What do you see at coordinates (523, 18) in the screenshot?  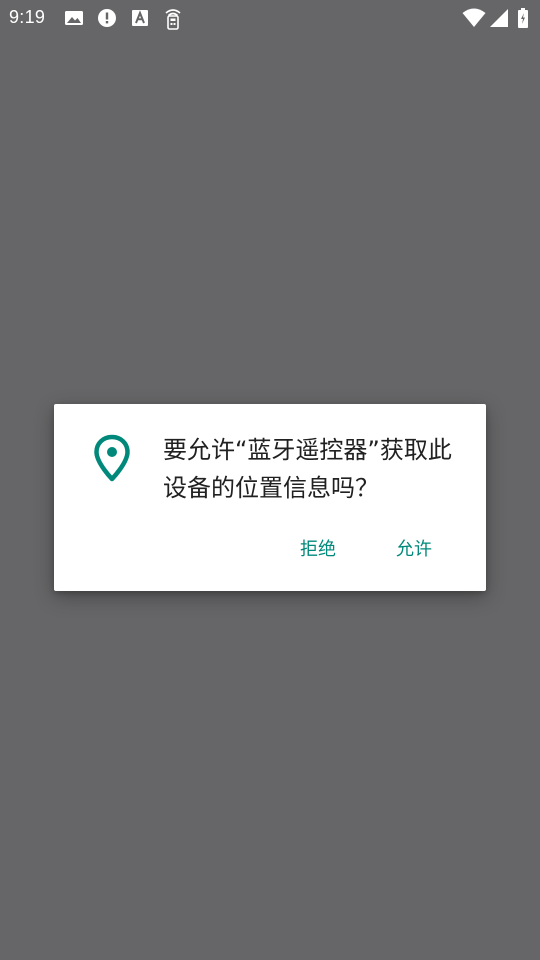 I see `battery-icon` at bounding box center [523, 18].